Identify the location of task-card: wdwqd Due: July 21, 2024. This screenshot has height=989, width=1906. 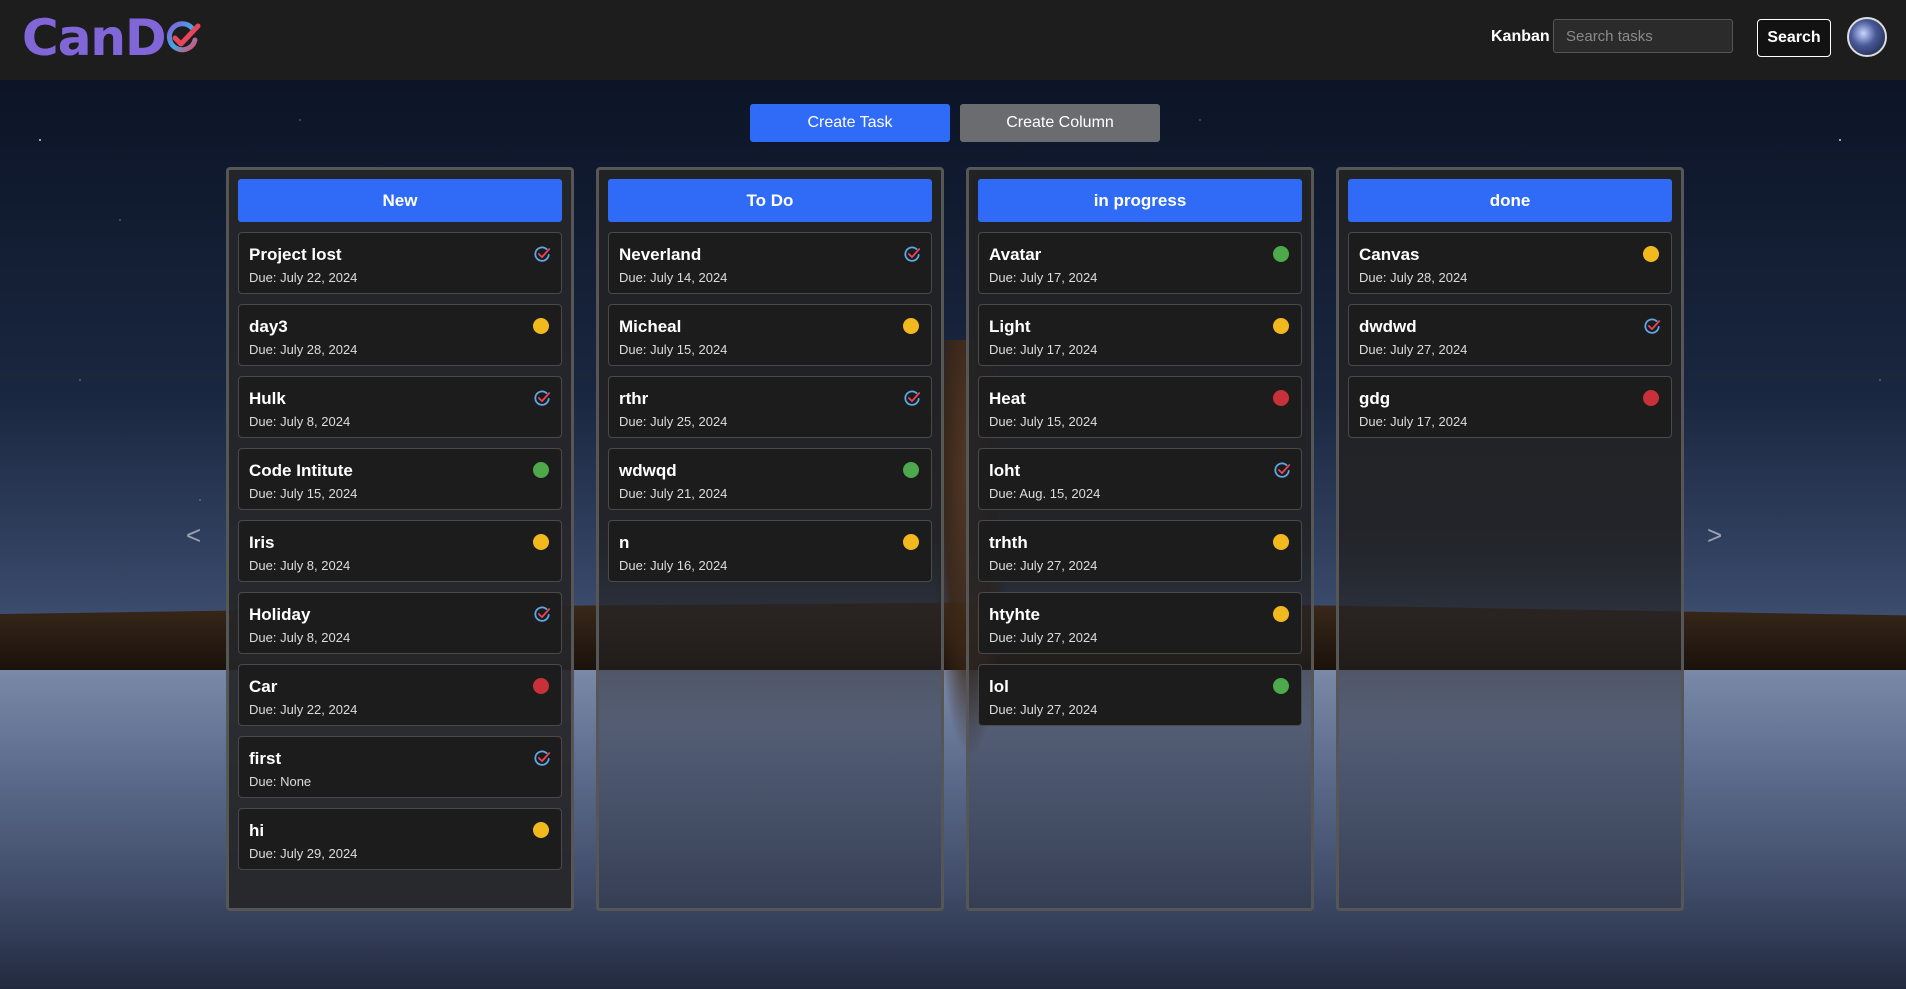
(770, 479).